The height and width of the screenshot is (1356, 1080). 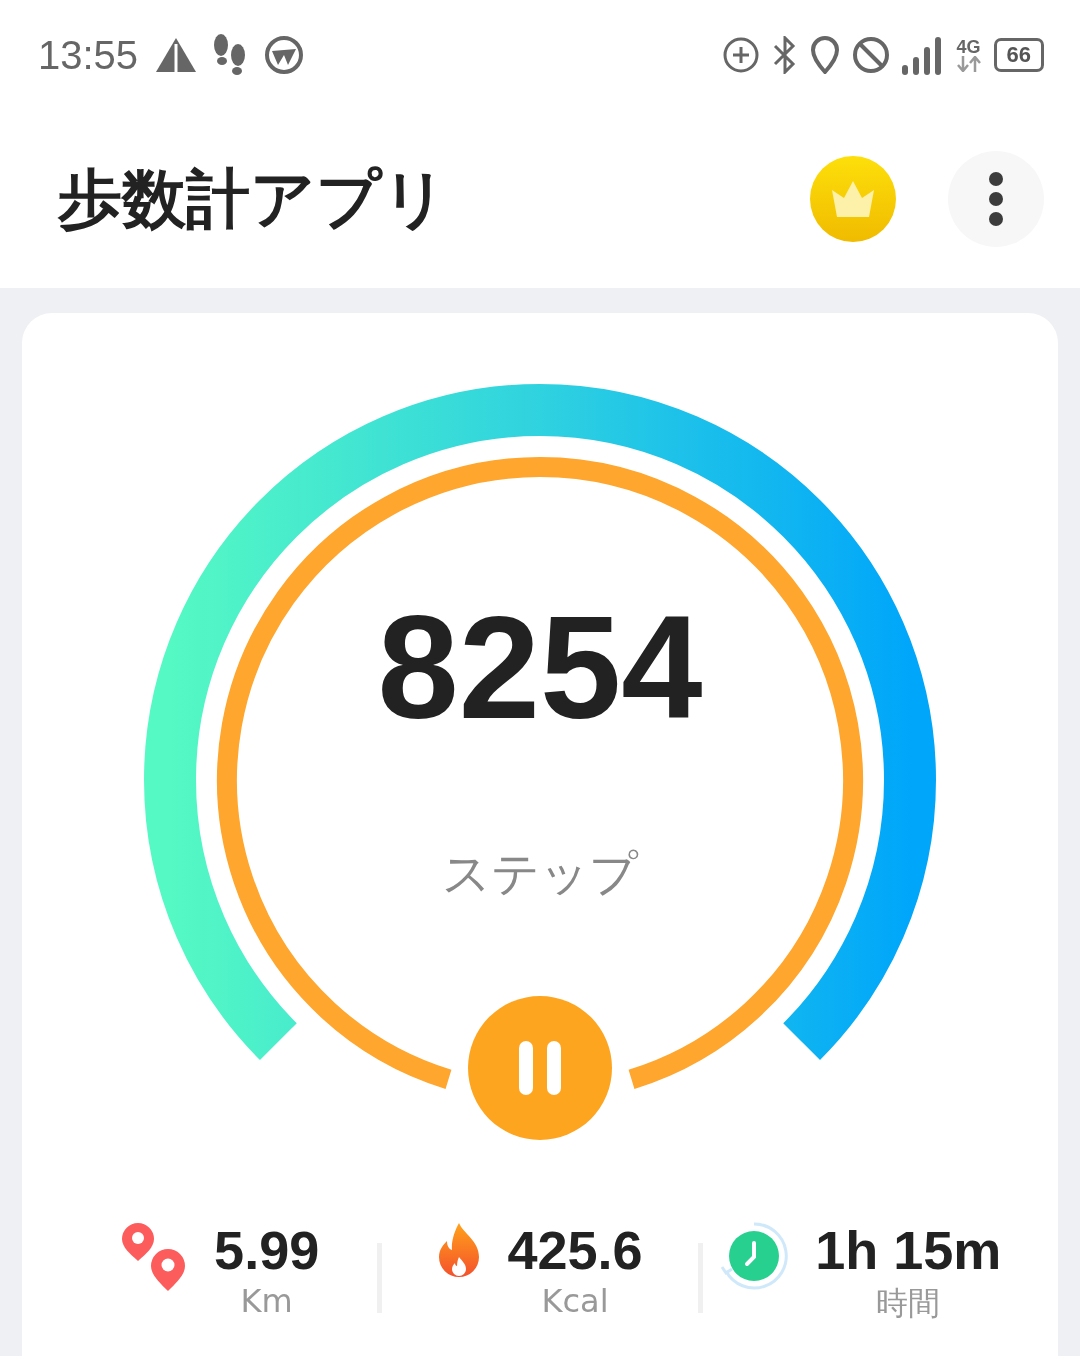 What do you see at coordinates (267, 1251) in the screenshot?
I see `stat-value: 5.99` at bounding box center [267, 1251].